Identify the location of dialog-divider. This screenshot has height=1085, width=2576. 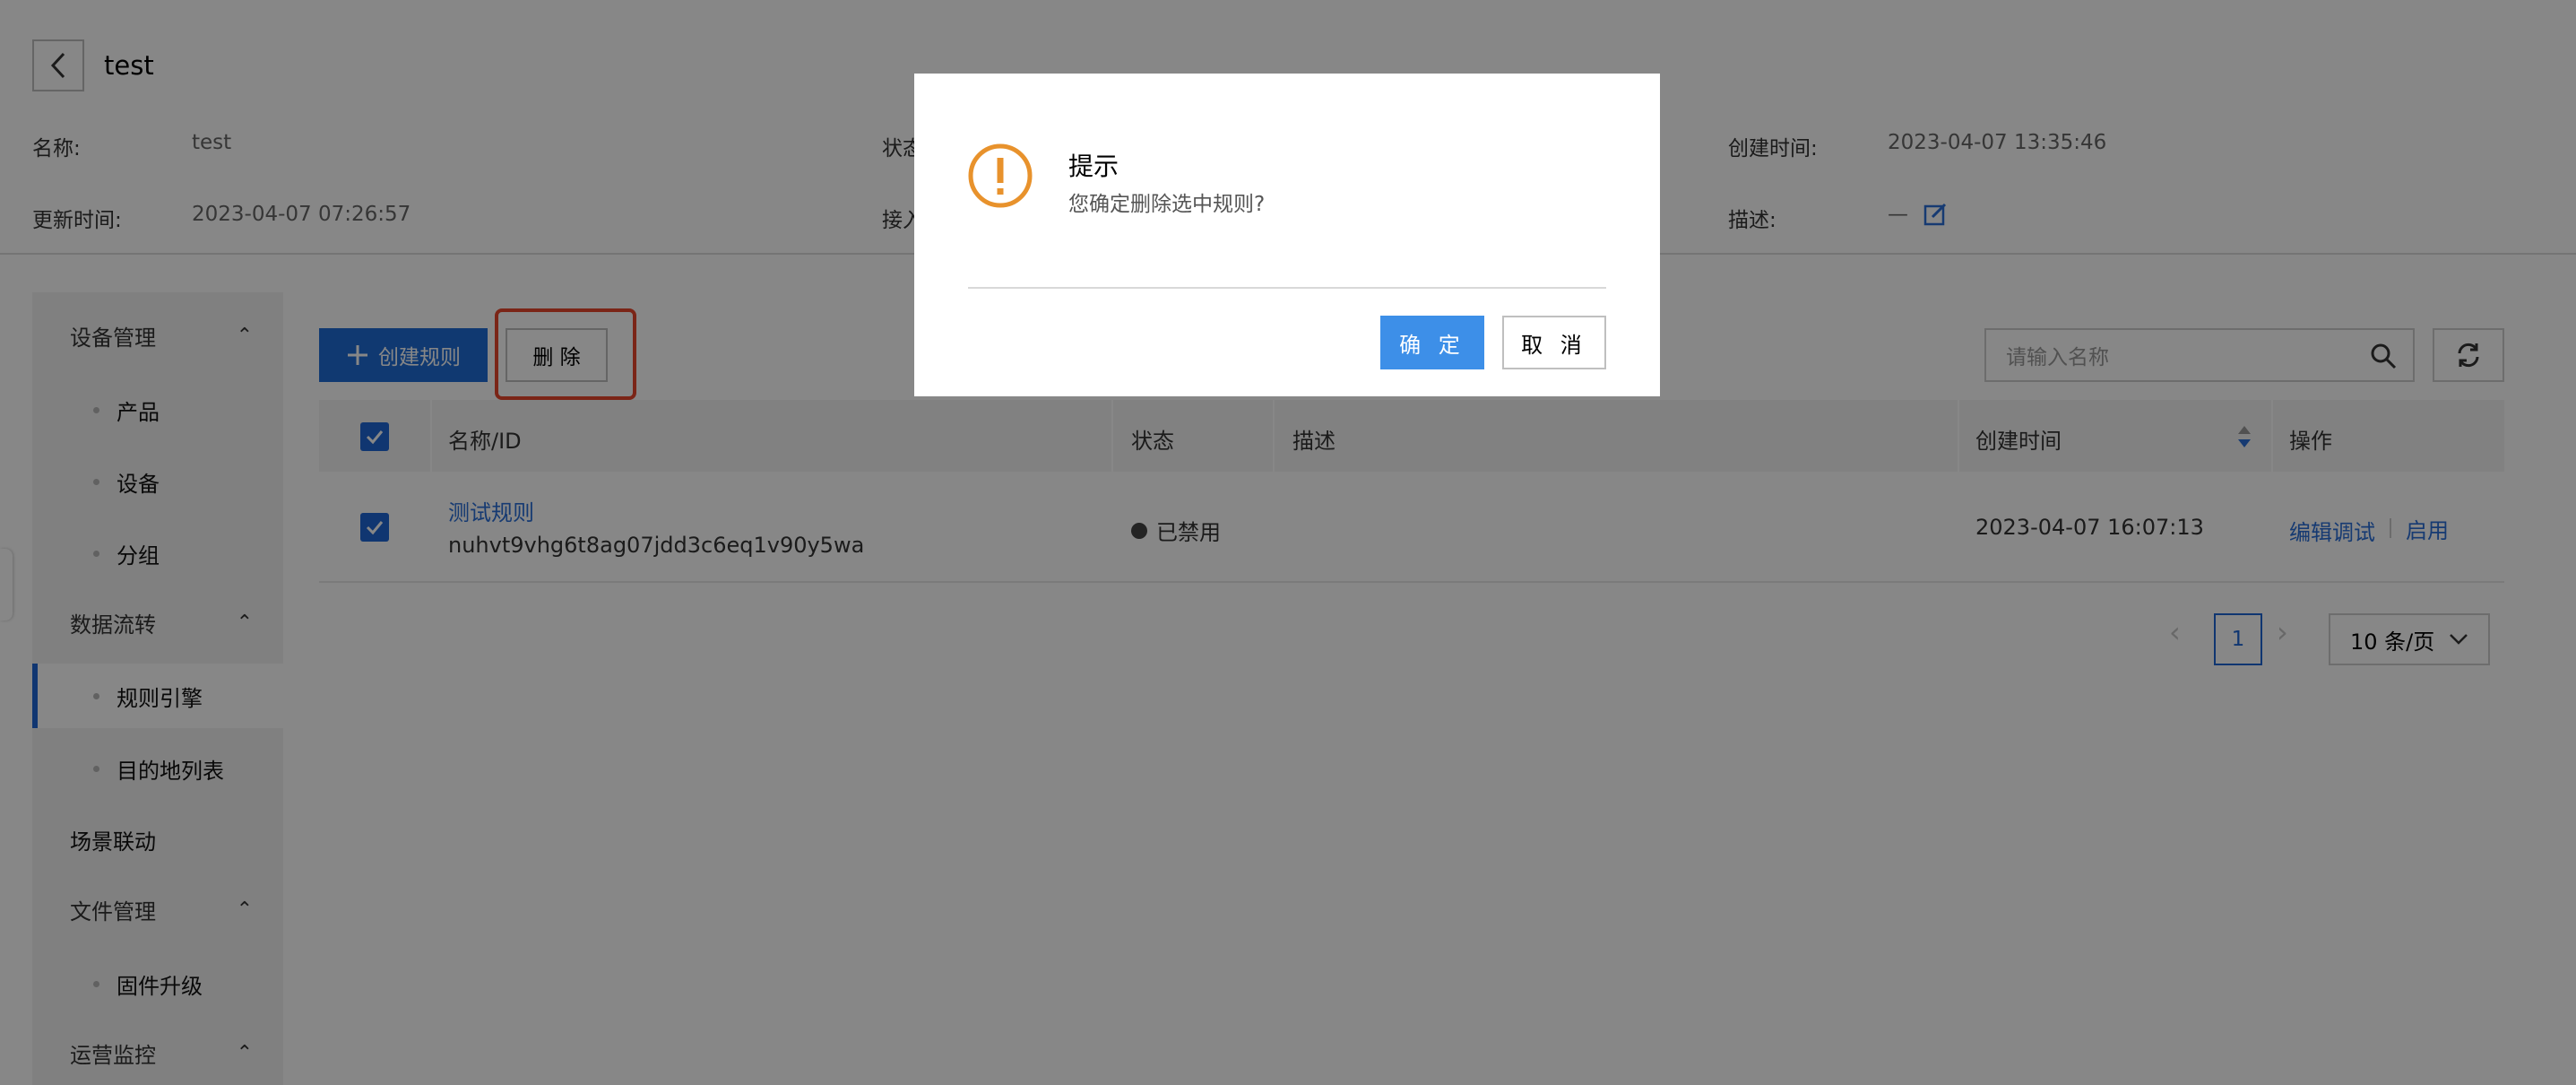
(1287, 288).